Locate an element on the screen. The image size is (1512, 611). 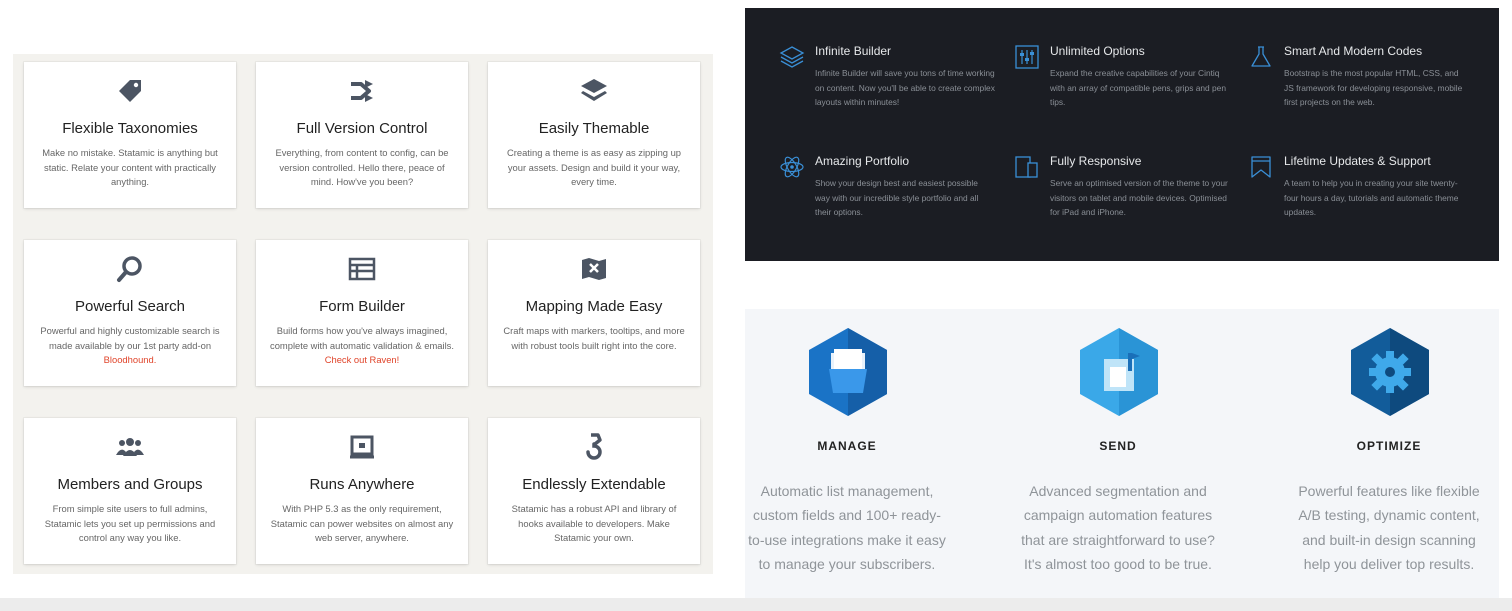
dark-feature-title: Lifetime Updates & Support is located at coordinates (1357, 161).